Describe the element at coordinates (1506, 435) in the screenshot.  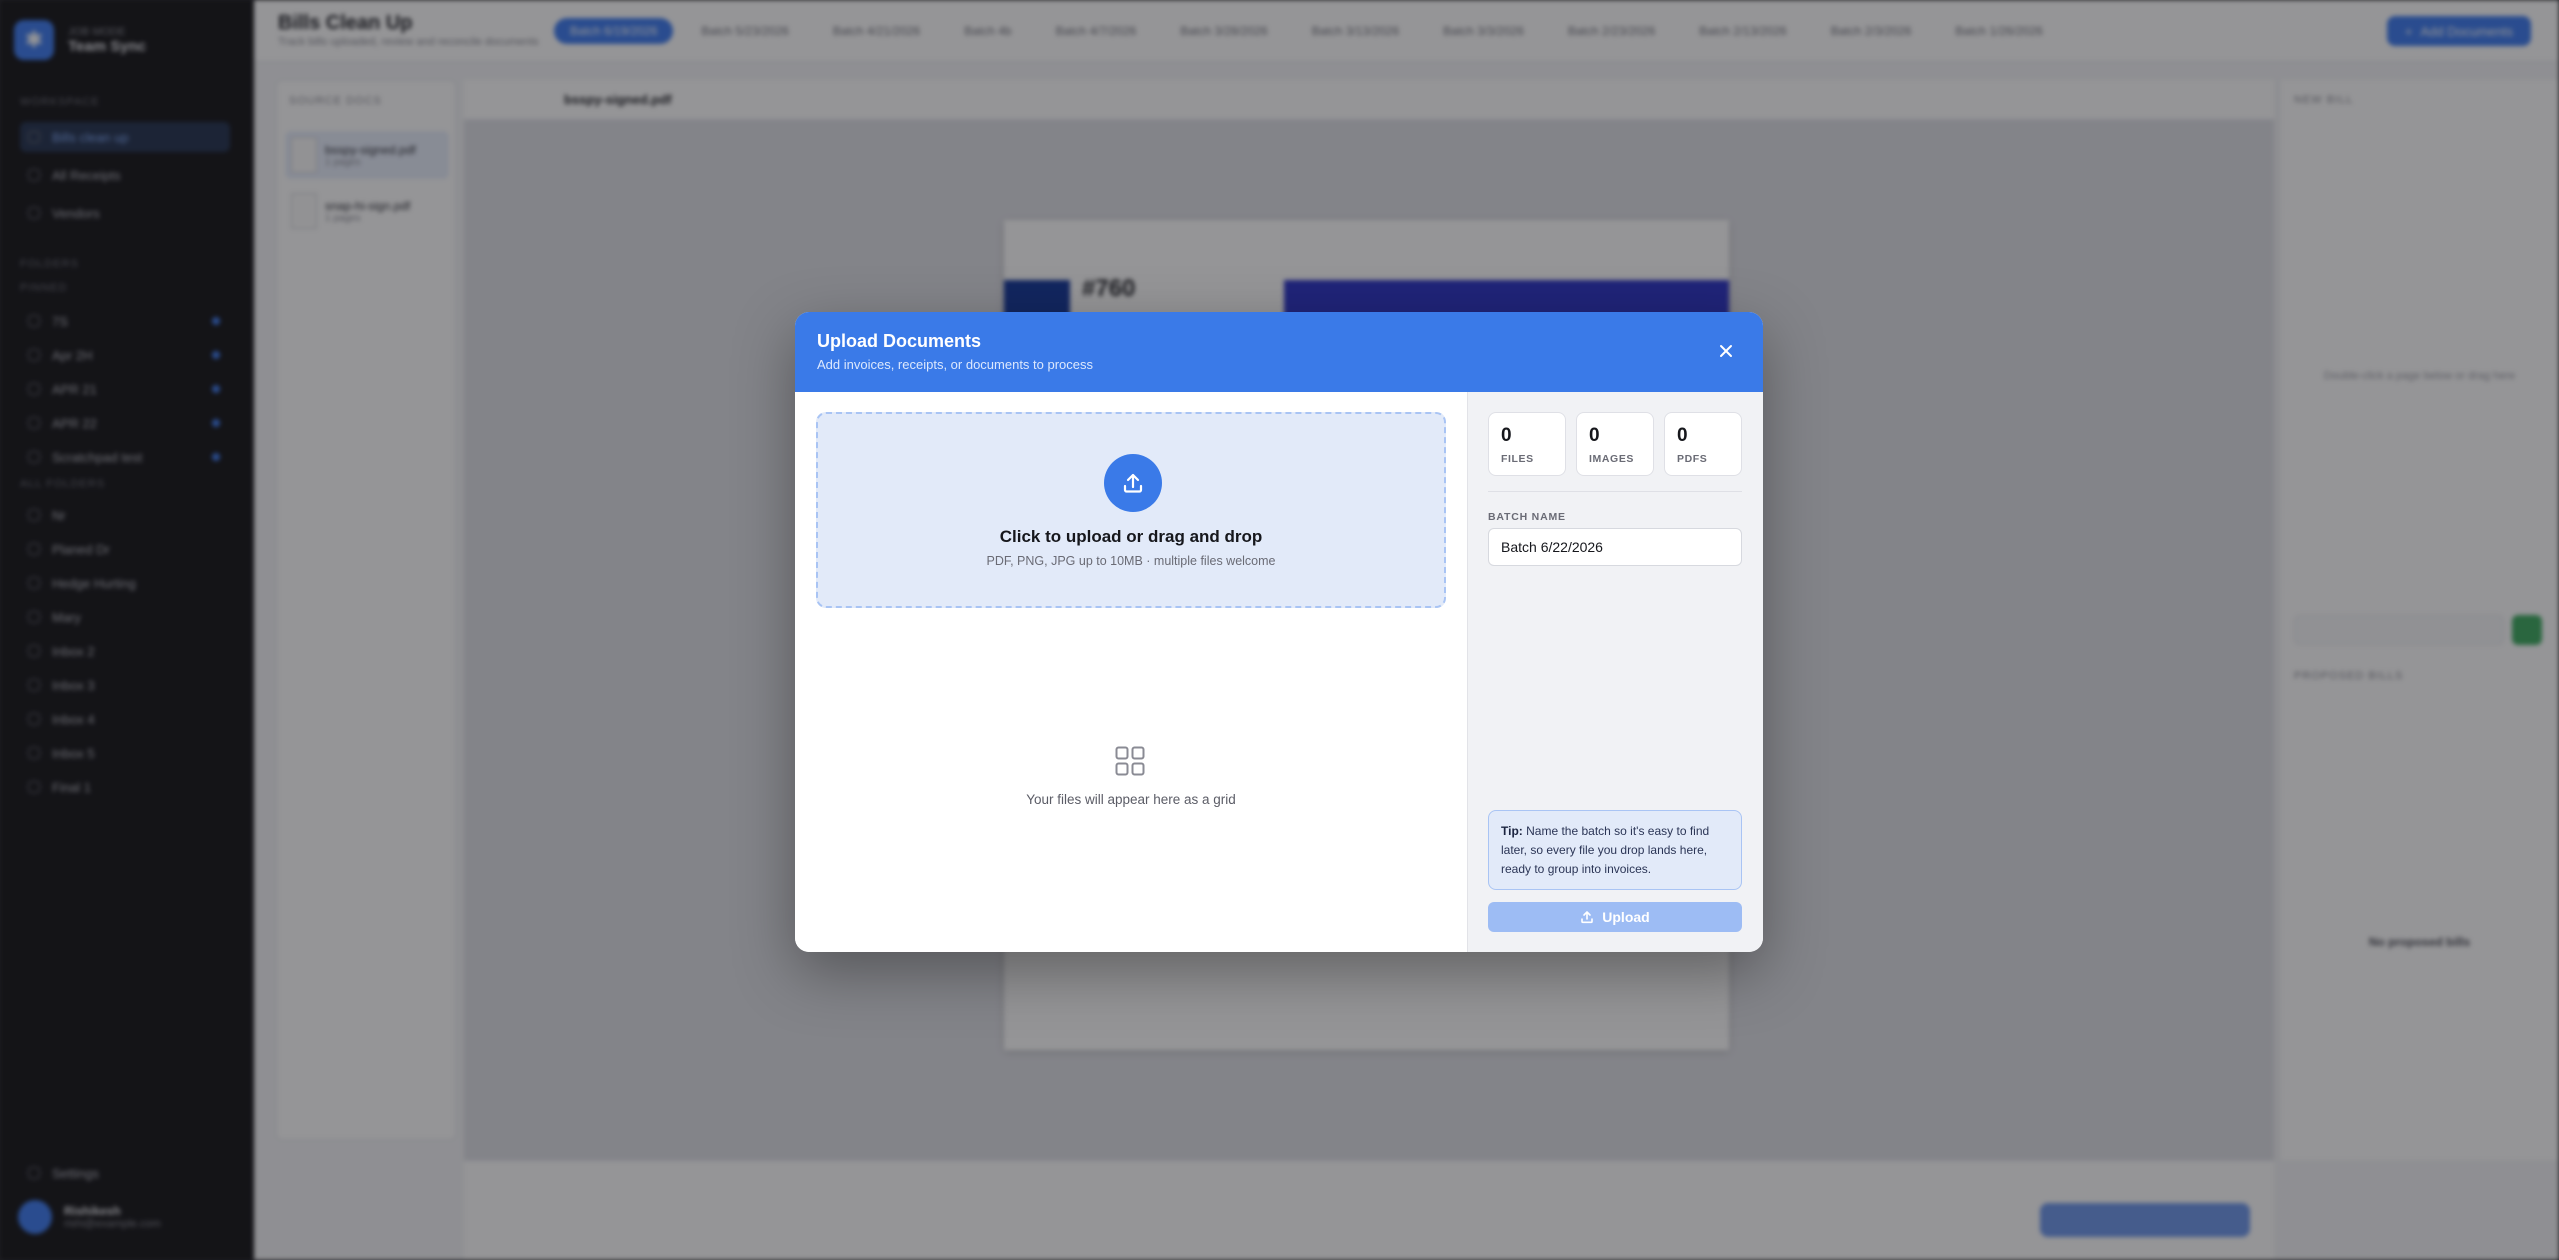
I see `files-count: 0` at that location.